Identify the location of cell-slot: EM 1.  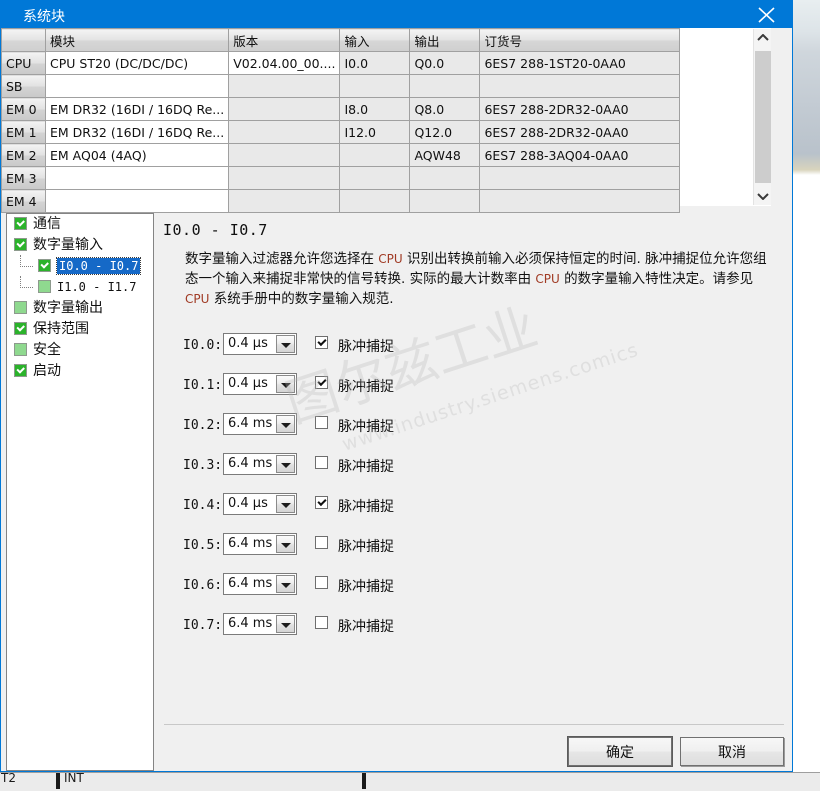
(23, 132).